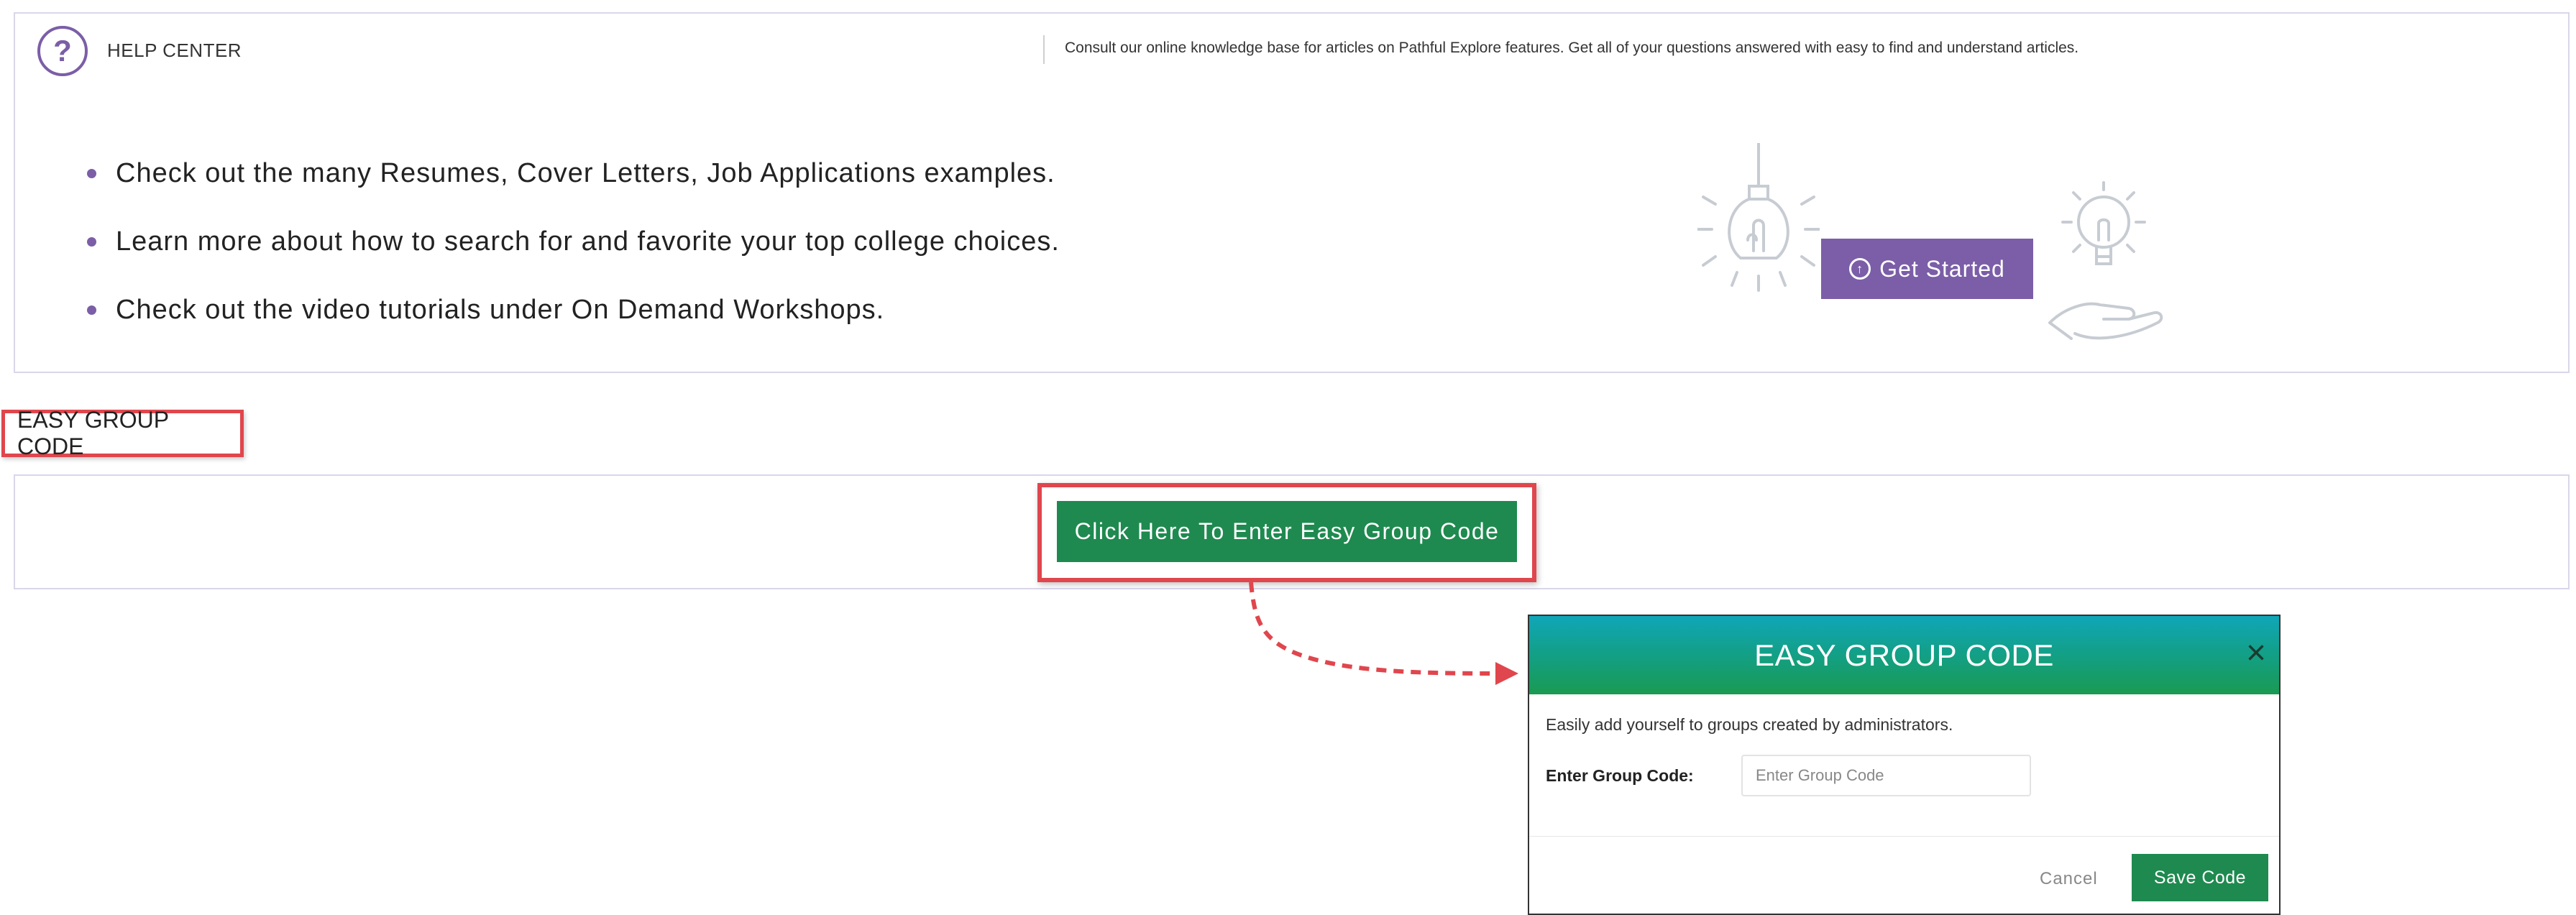  I want to click on cancel-button: Cancel, so click(2069, 879).